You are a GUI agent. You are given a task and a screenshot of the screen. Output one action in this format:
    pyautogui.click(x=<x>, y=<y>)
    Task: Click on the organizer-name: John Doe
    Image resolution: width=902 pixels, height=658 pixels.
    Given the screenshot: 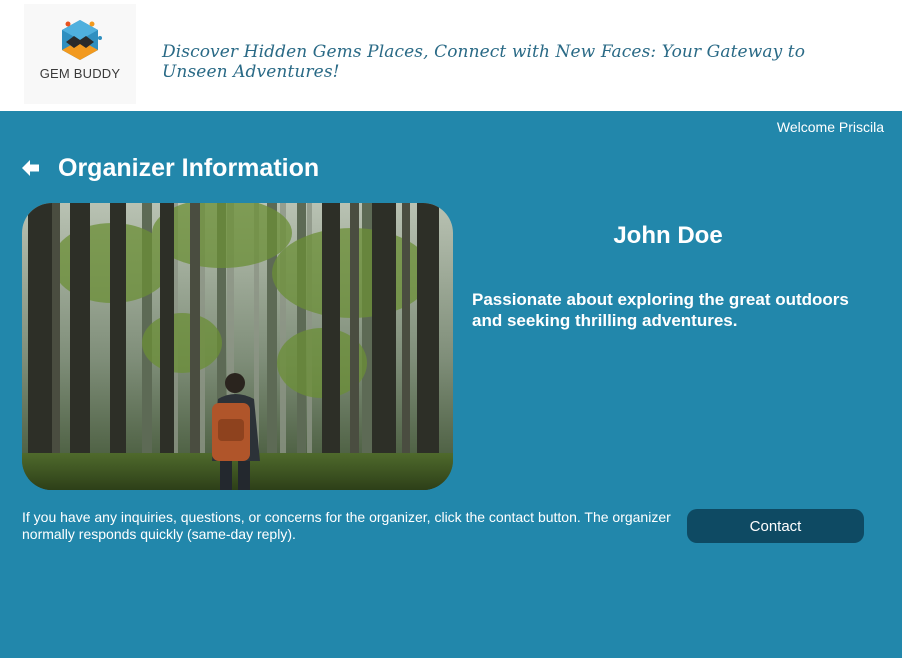 What is the action you would take?
    pyautogui.click(x=668, y=235)
    